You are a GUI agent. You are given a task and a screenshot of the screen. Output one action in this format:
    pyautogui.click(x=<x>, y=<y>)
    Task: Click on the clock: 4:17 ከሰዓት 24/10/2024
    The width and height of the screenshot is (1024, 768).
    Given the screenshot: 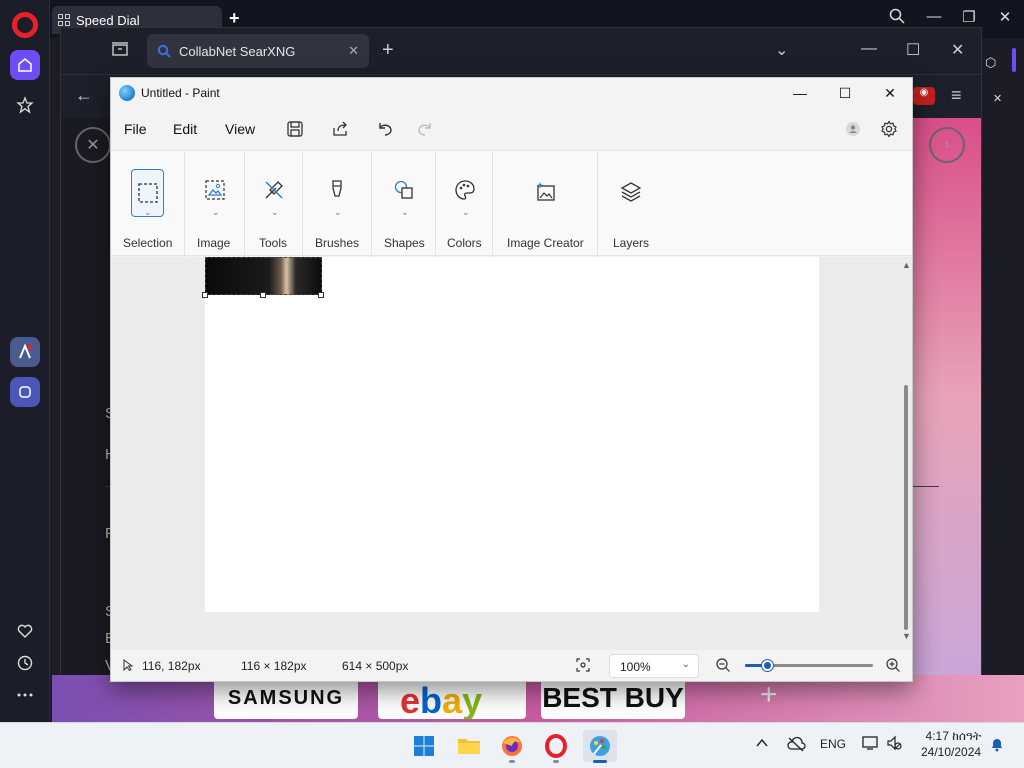 What is the action you would take?
    pyautogui.click(x=951, y=744)
    